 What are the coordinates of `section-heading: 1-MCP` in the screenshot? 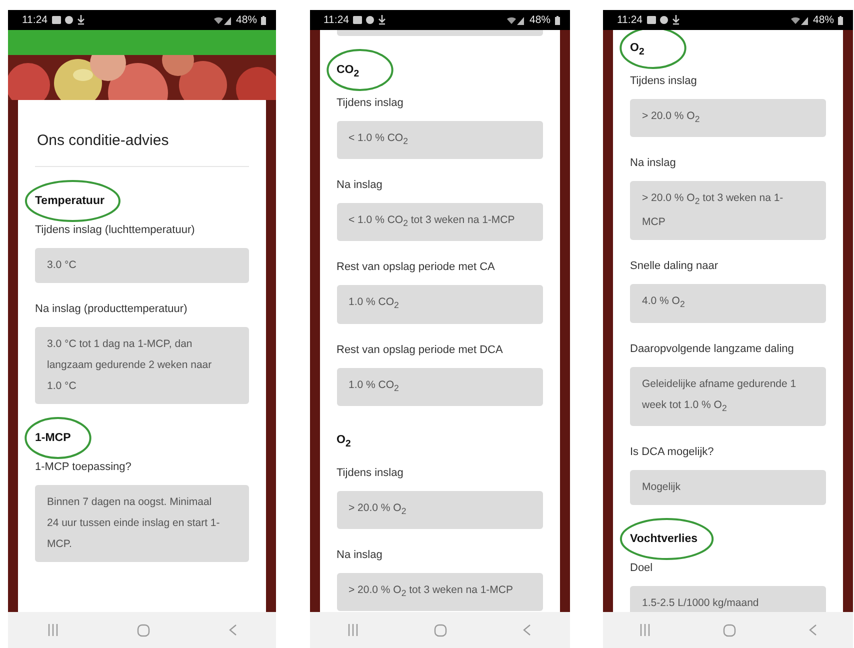 It's located at (53, 438).